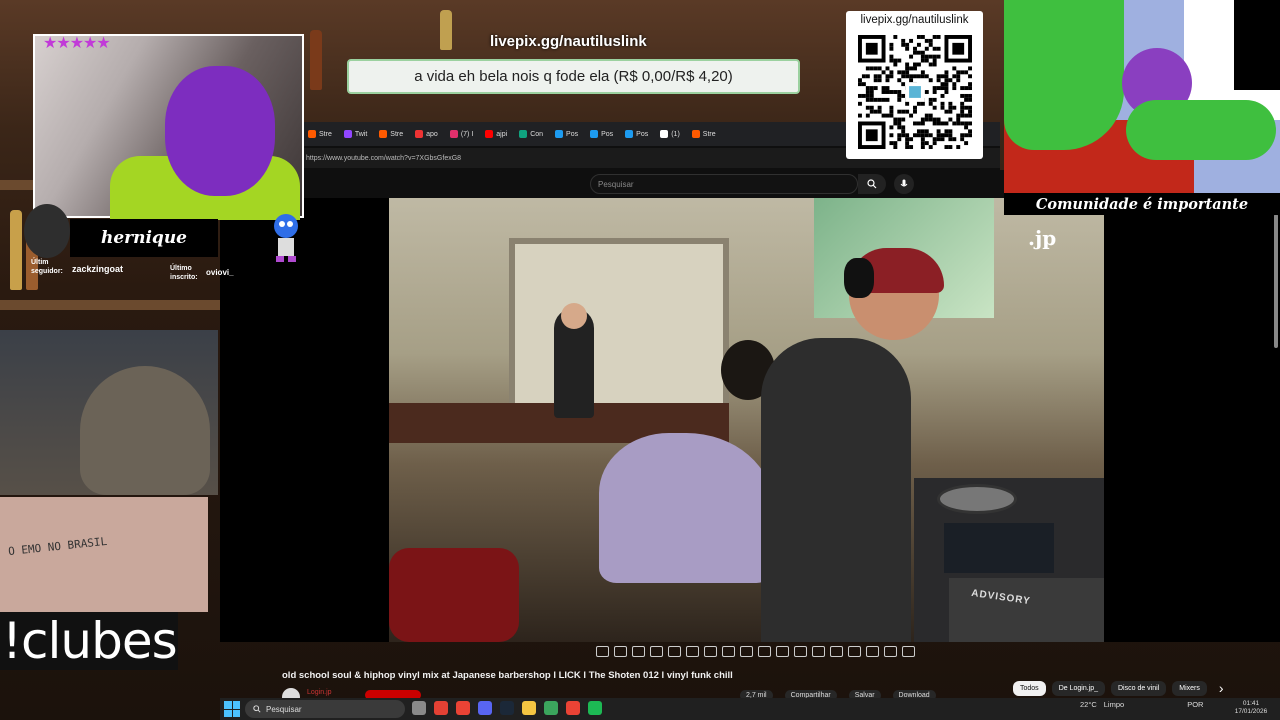 This screenshot has width=1280, height=720. I want to click on tab-label: (7) I, so click(467, 134).